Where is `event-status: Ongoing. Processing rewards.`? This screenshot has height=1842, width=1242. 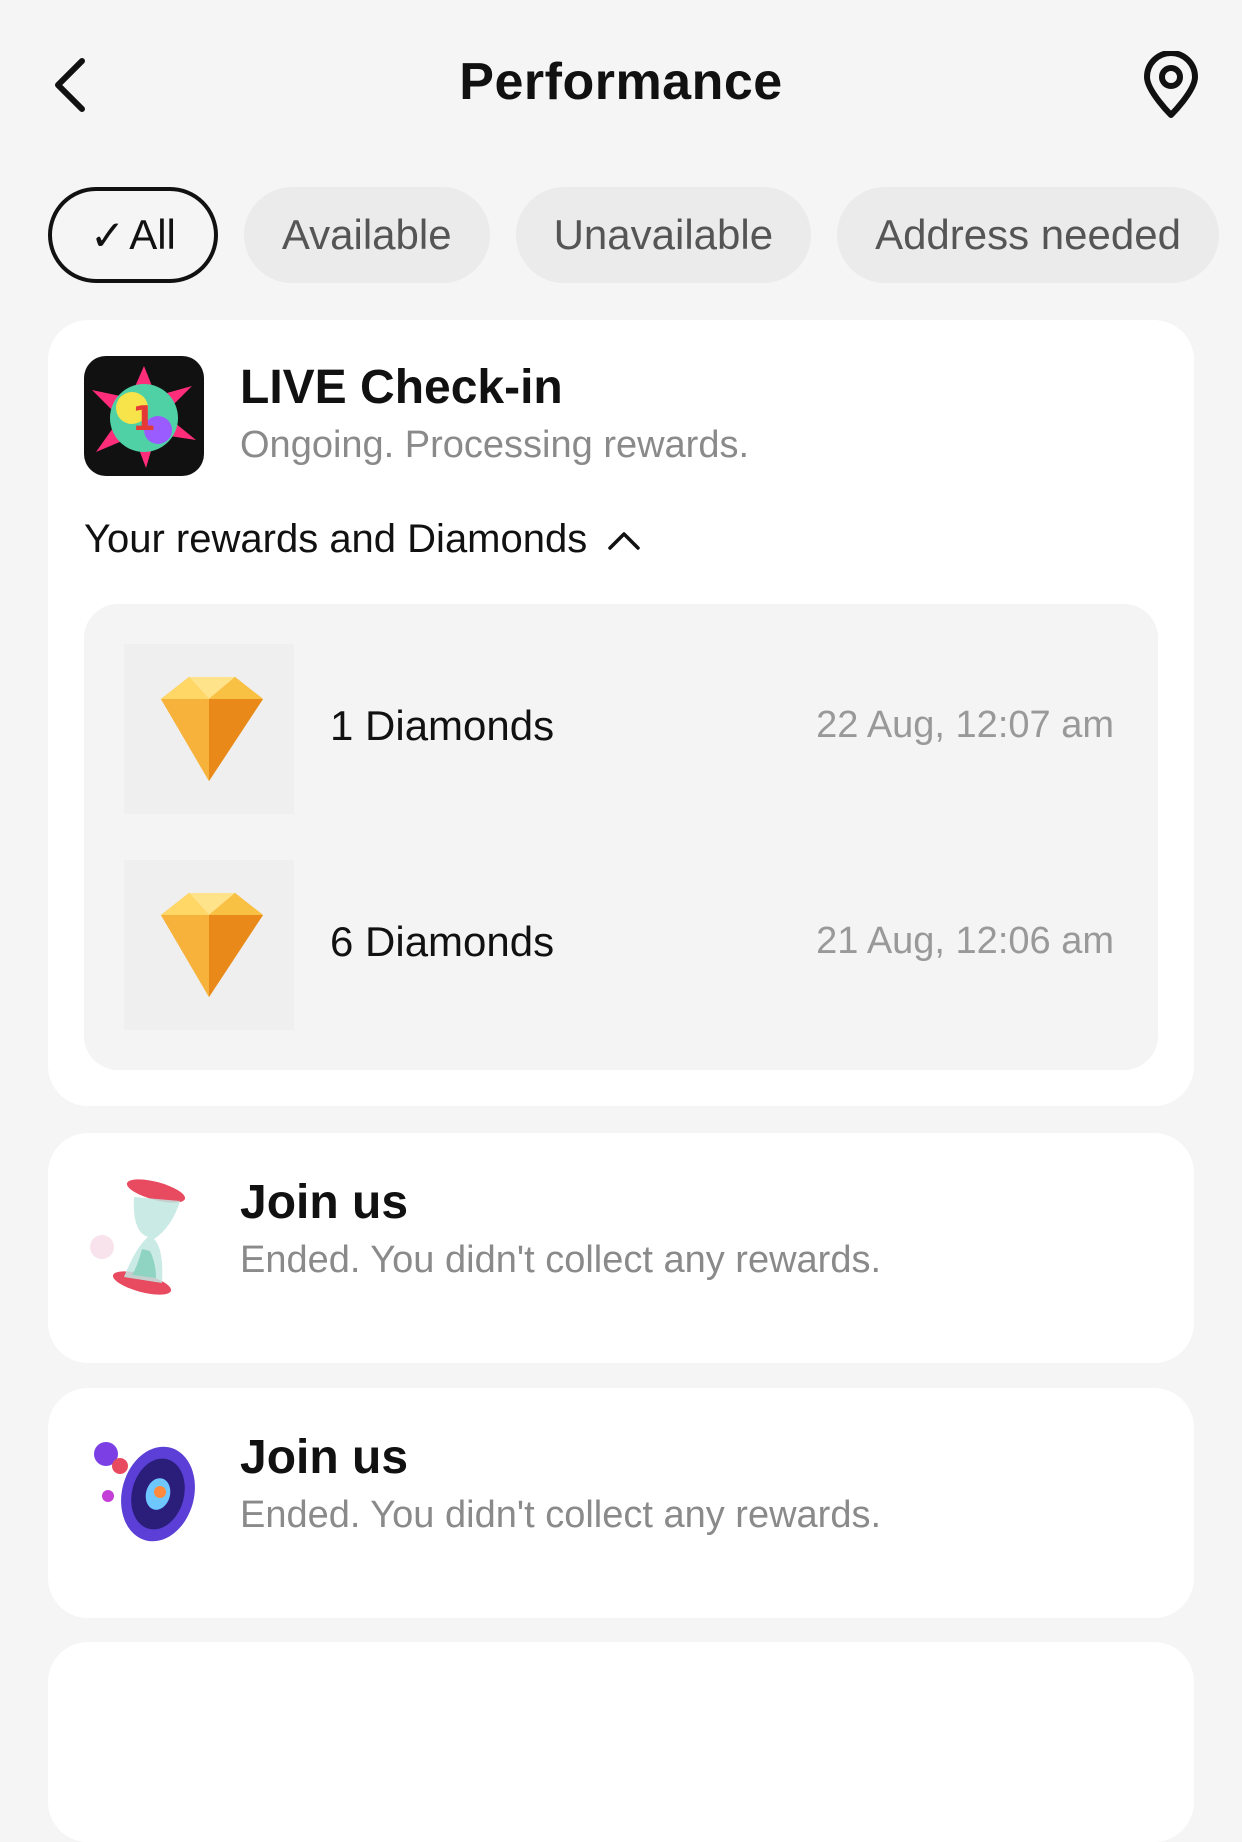
event-status: Ongoing. Processing rewards. is located at coordinates (495, 445).